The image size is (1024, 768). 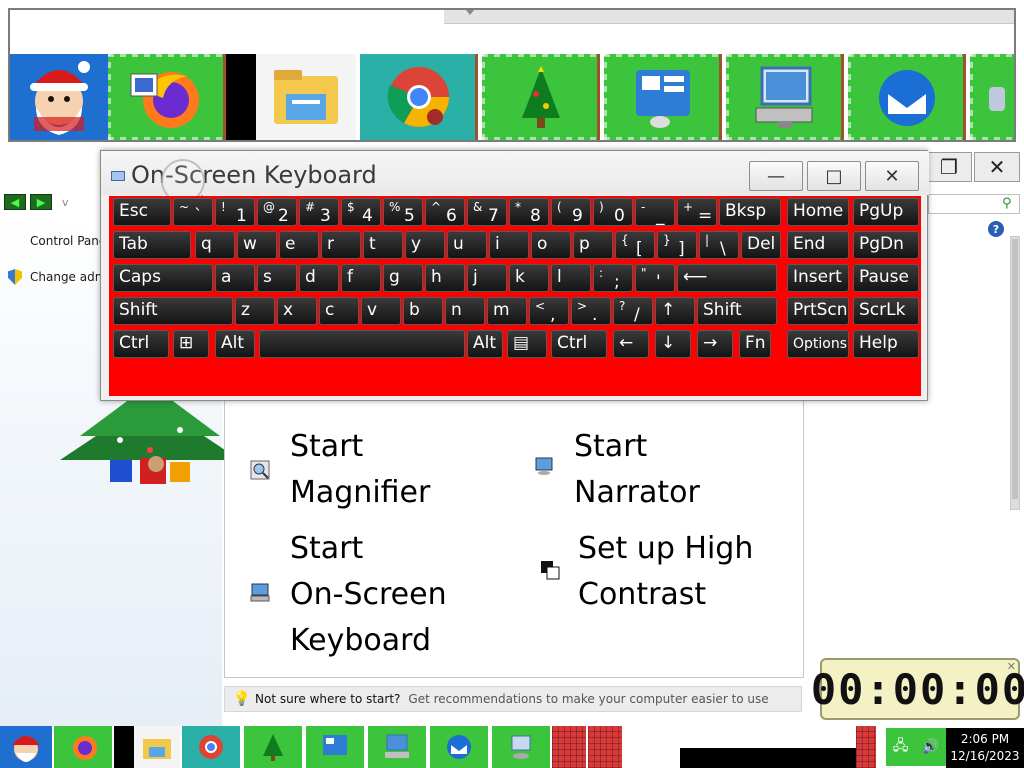 I want to click on key-k: k, so click(x=529, y=278).